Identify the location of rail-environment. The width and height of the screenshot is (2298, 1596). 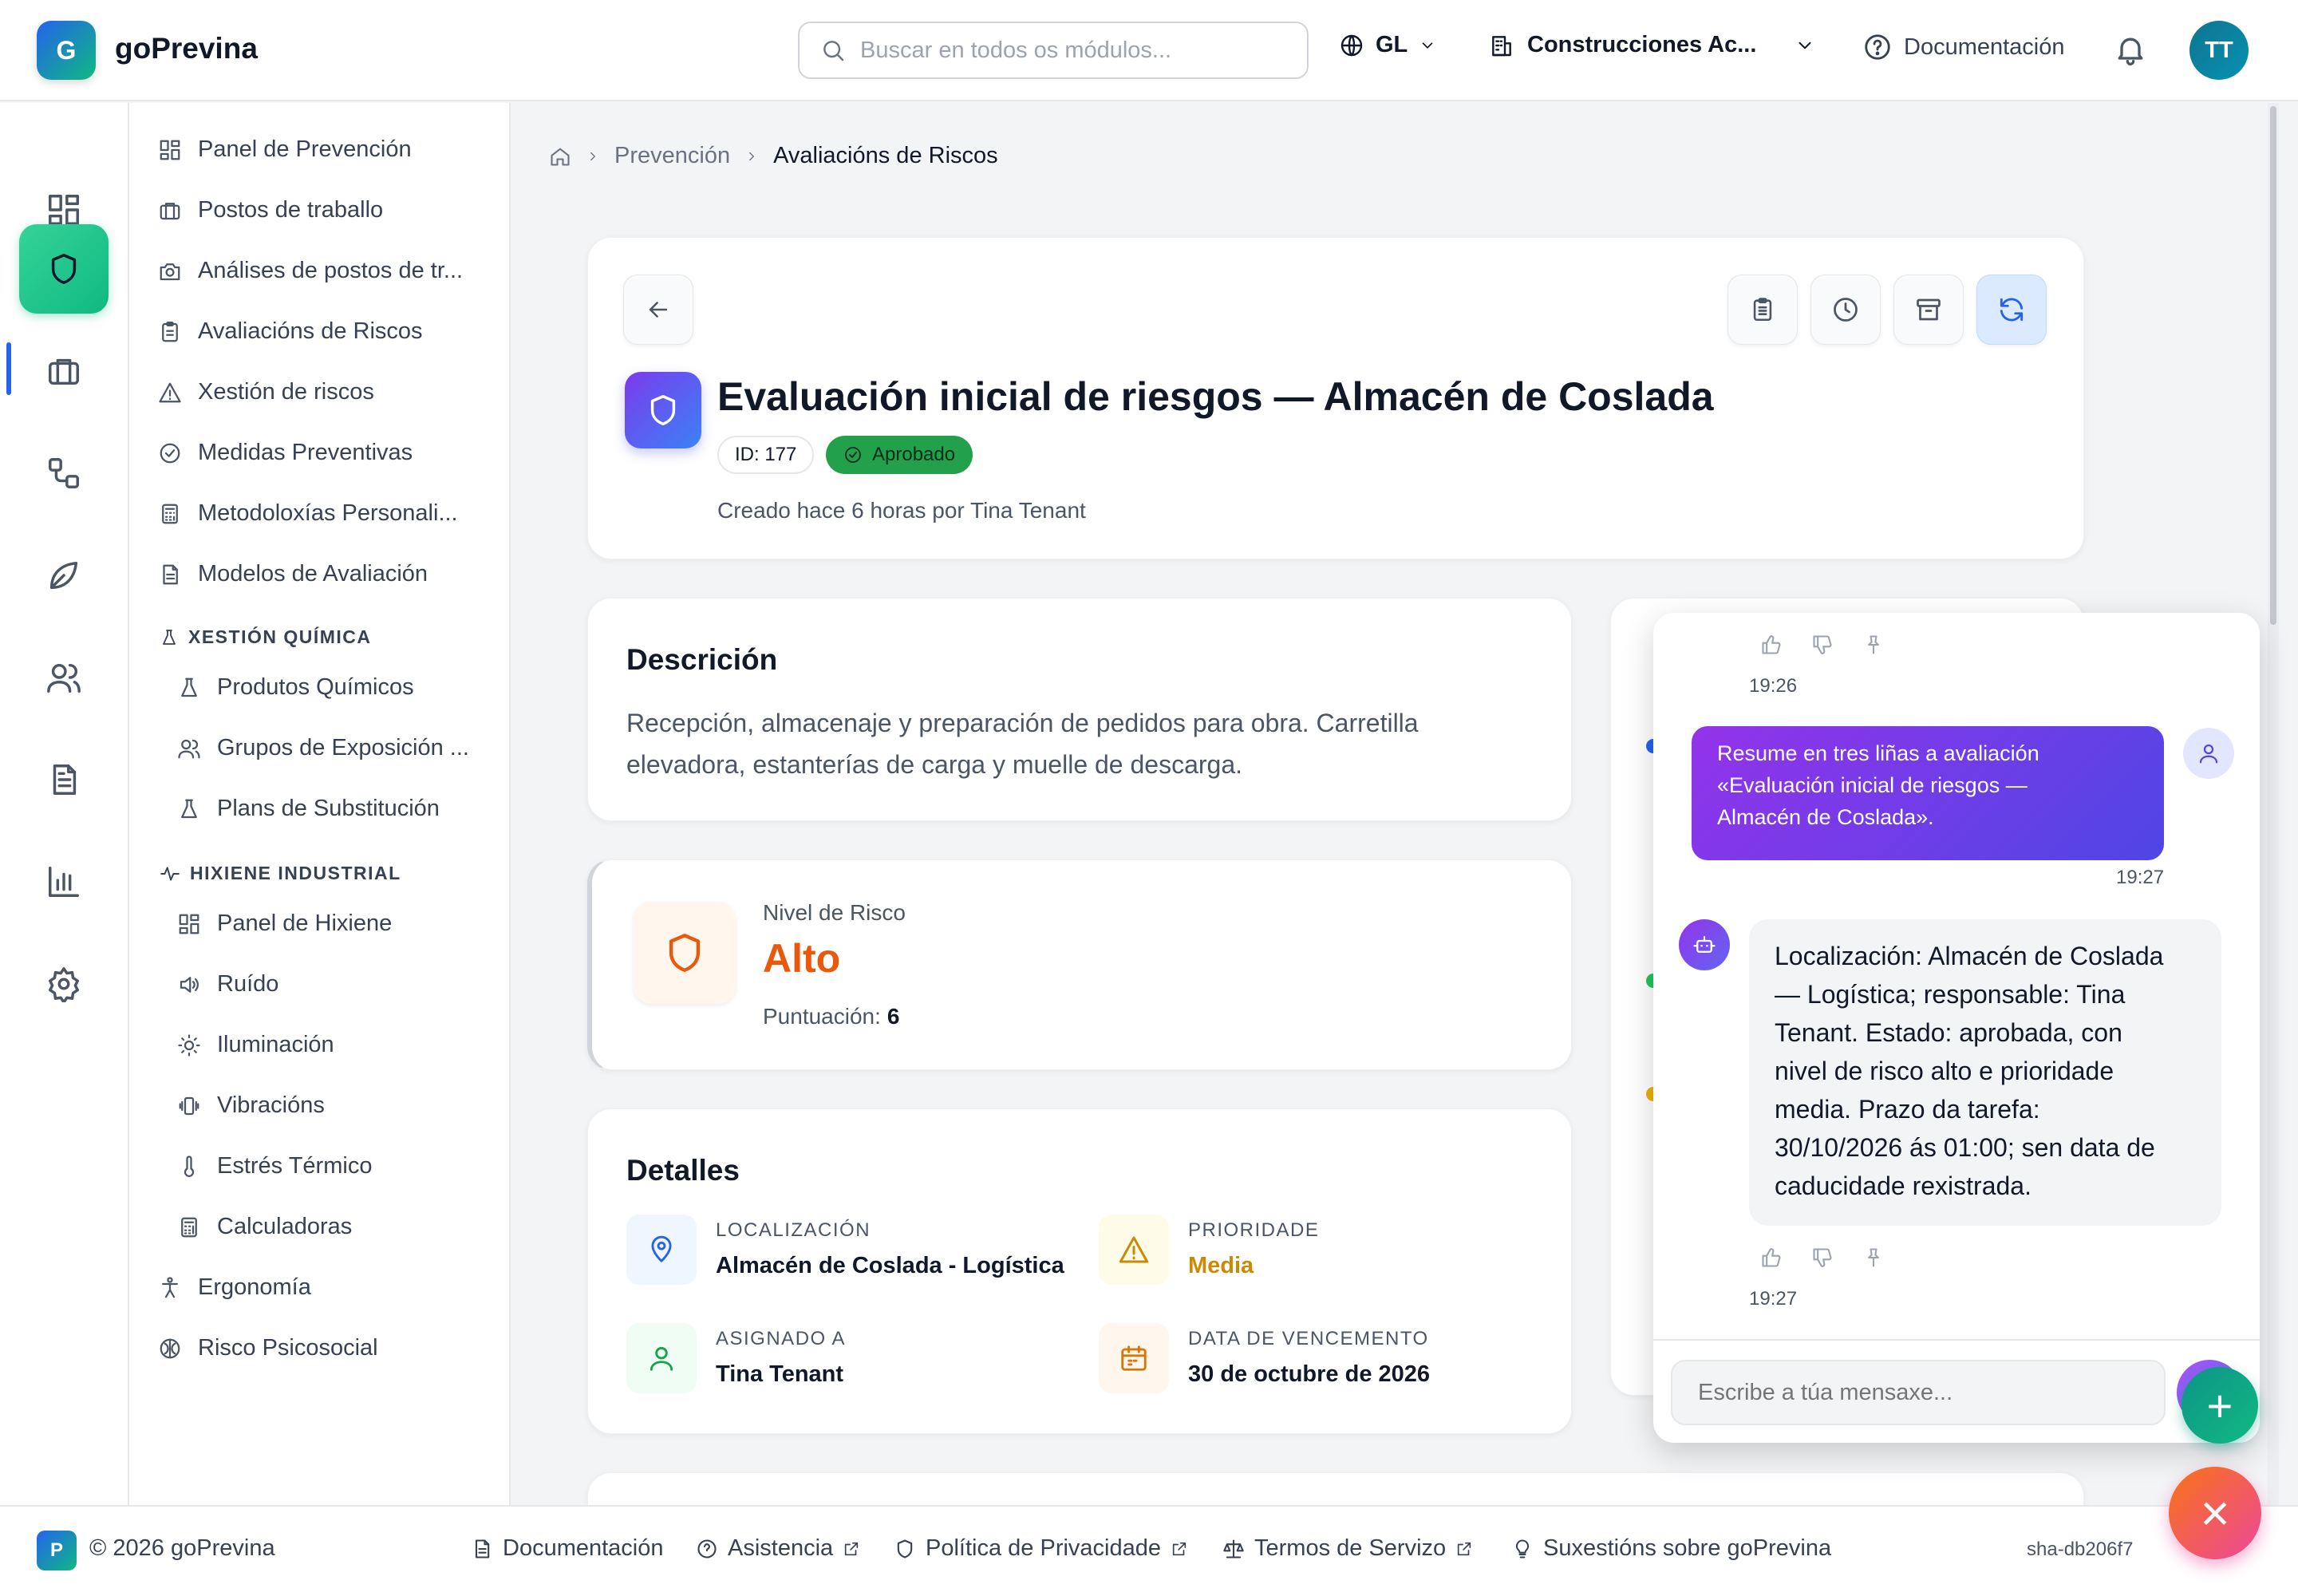
(64, 575).